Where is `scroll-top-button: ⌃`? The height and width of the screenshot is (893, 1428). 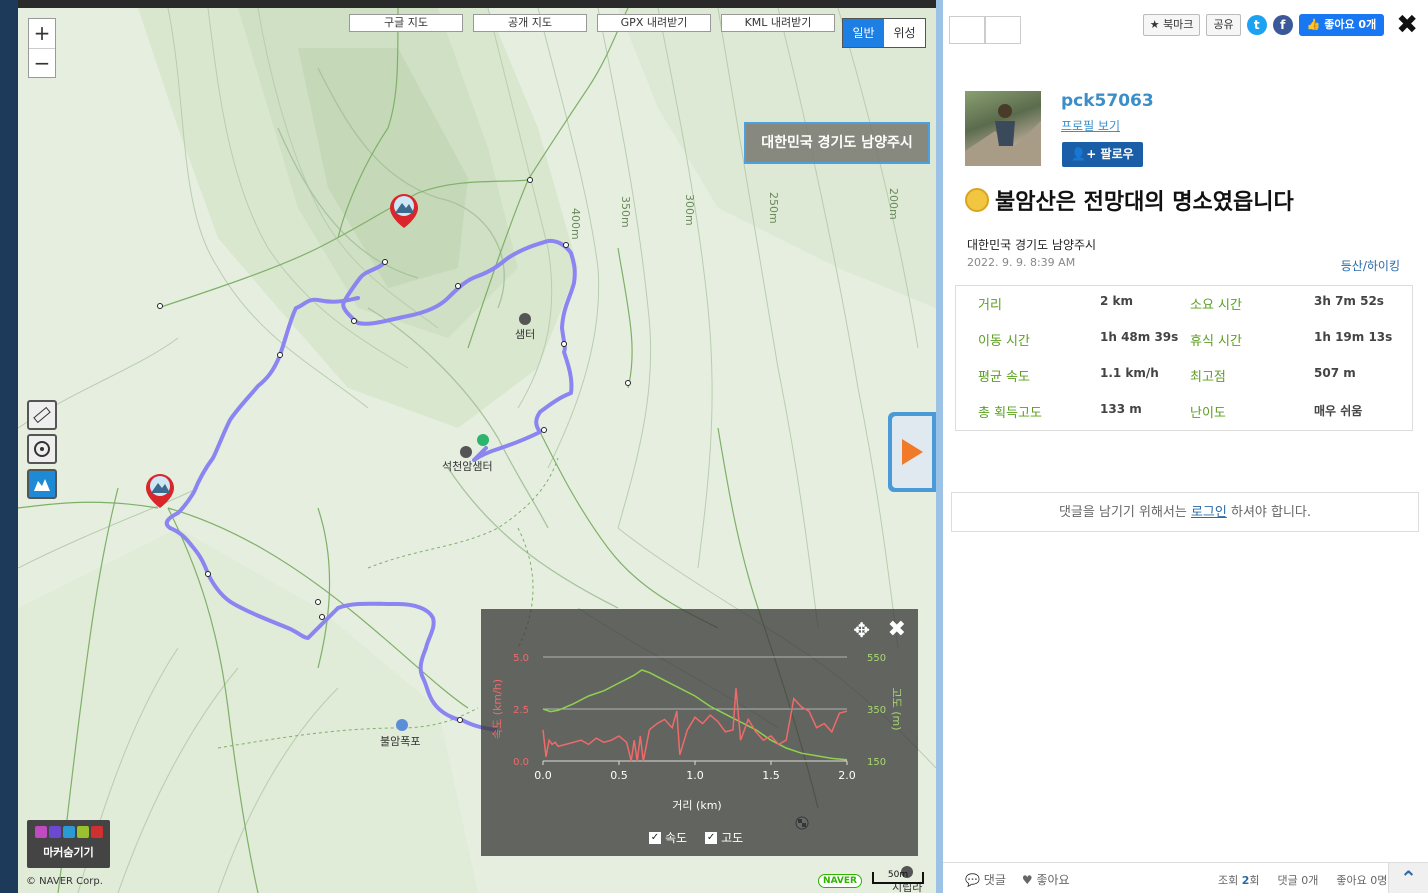 scroll-top-button: ⌃ is located at coordinates (1408, 878).